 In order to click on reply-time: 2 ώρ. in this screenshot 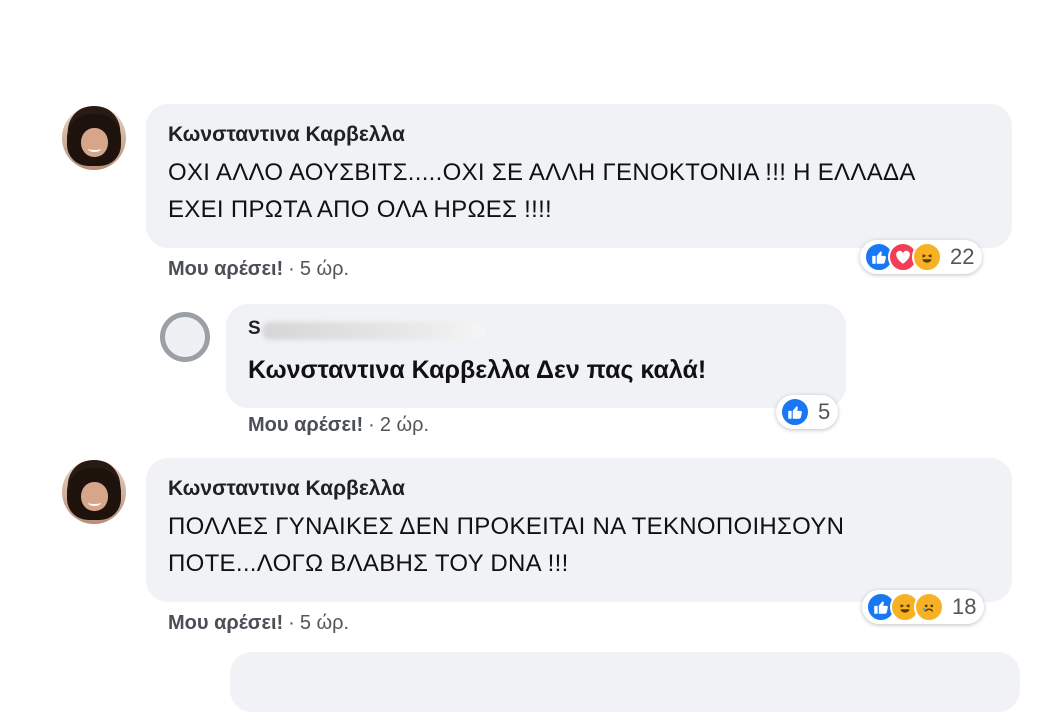, I will do `click(404, 425)`.